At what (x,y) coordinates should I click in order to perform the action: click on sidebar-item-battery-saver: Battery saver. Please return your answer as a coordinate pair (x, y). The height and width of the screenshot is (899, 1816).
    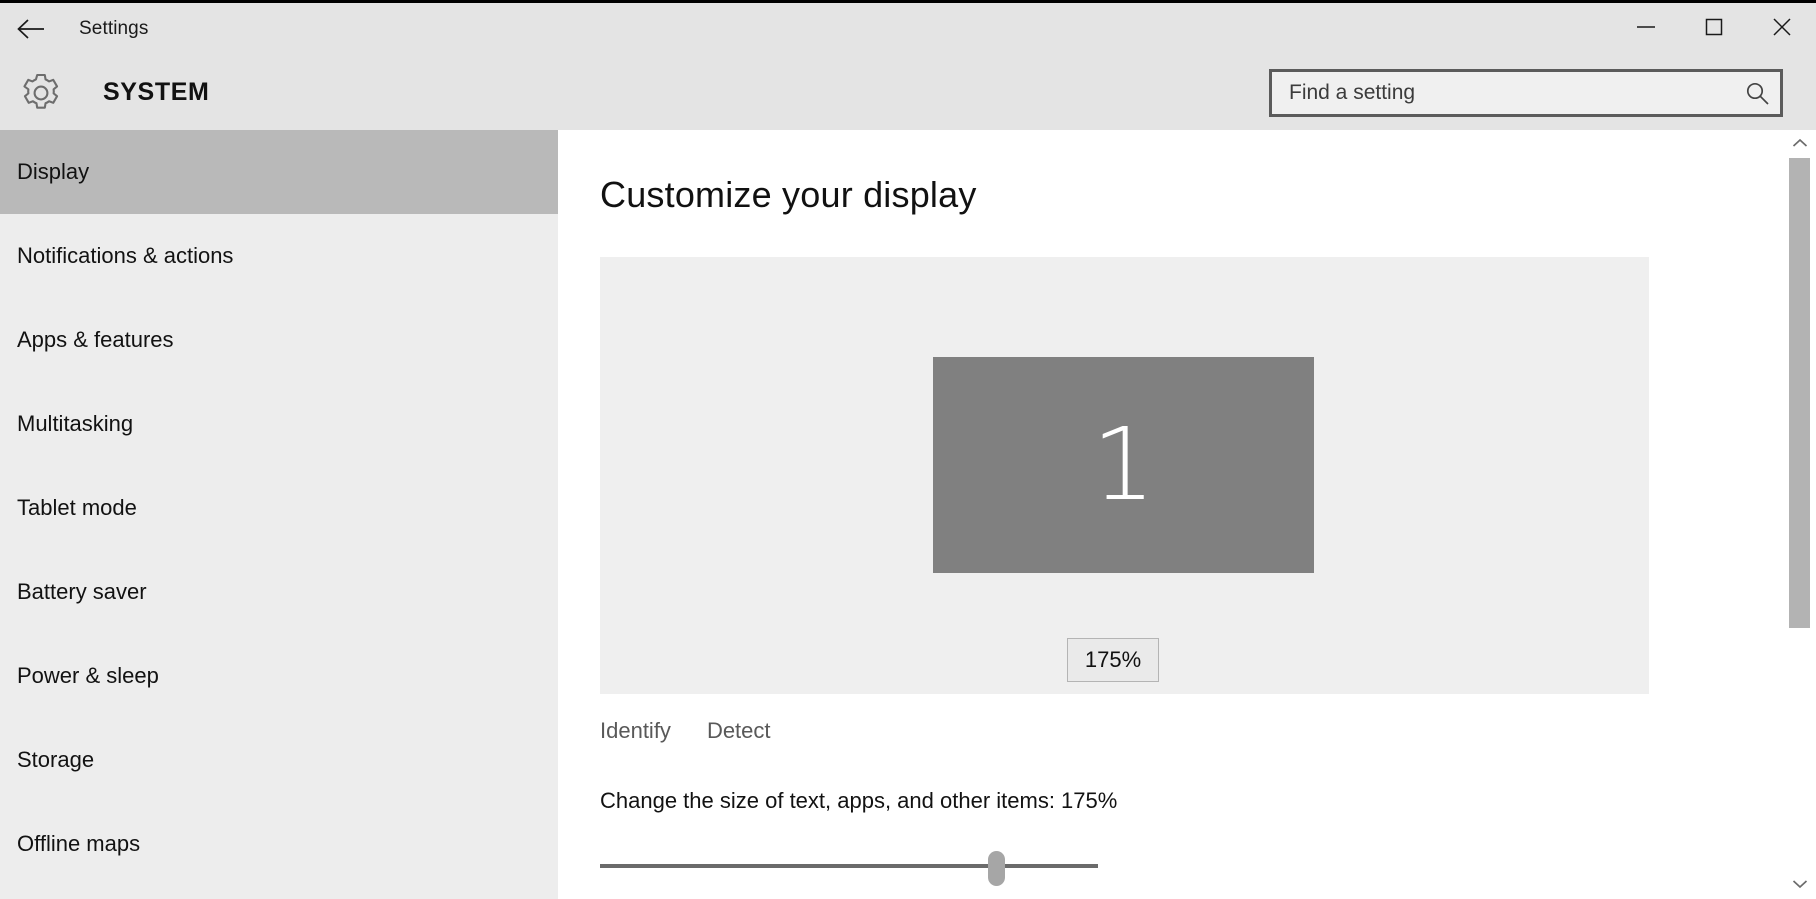
    Looking at the image, I should click on (279, 592).